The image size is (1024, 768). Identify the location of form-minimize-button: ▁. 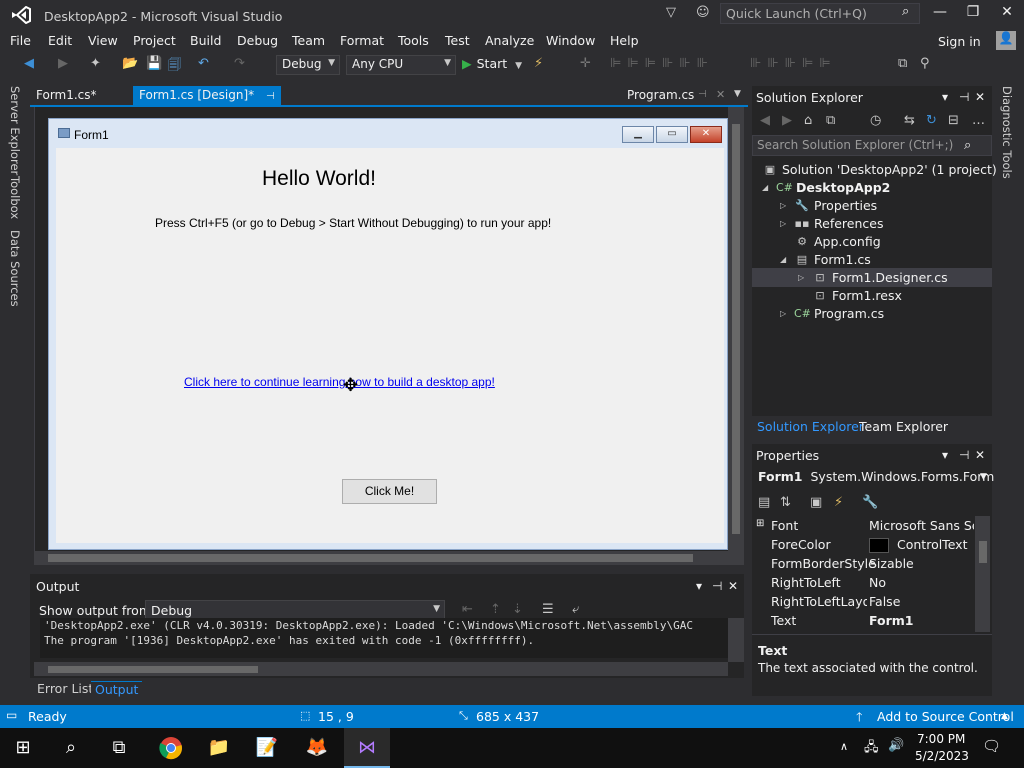
(638, 134).